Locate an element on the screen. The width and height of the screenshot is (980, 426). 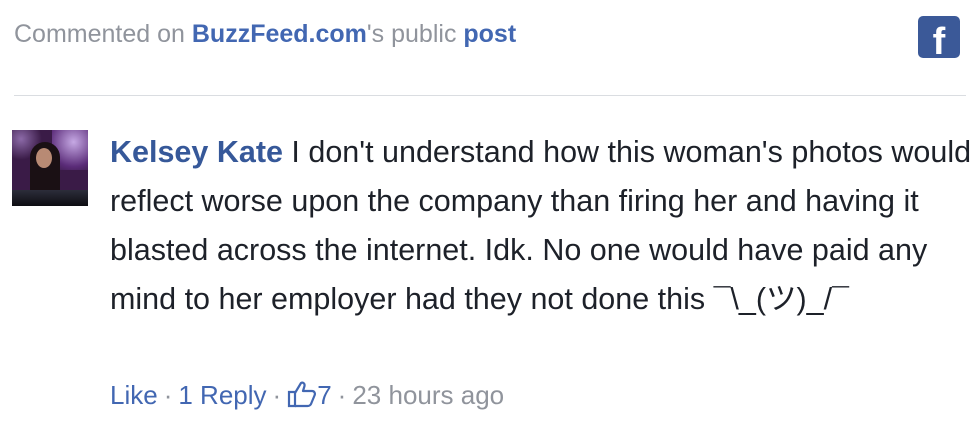
facebook-icon: f is located at coordinates (939, 39).